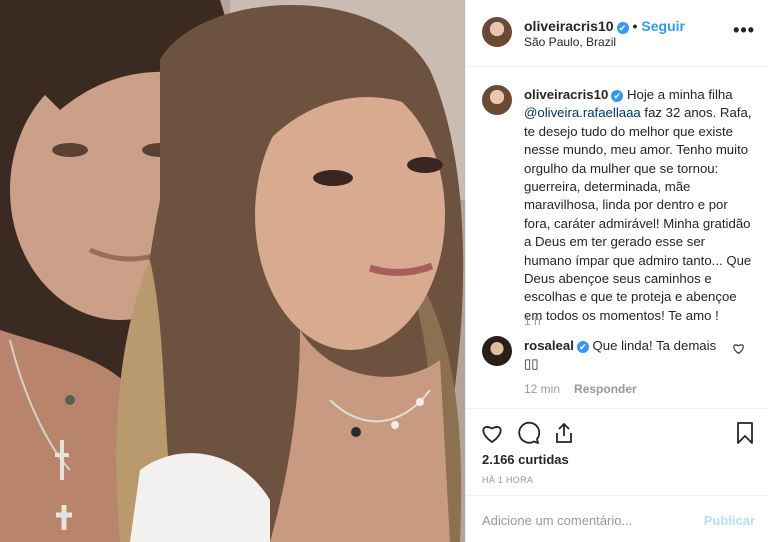 The height and width of the screenshot is (542, 768). What do you see at coordinates (729, 520) in the screenshot?
I see `publish-button: Publicar` at bounding box center [729, 520].